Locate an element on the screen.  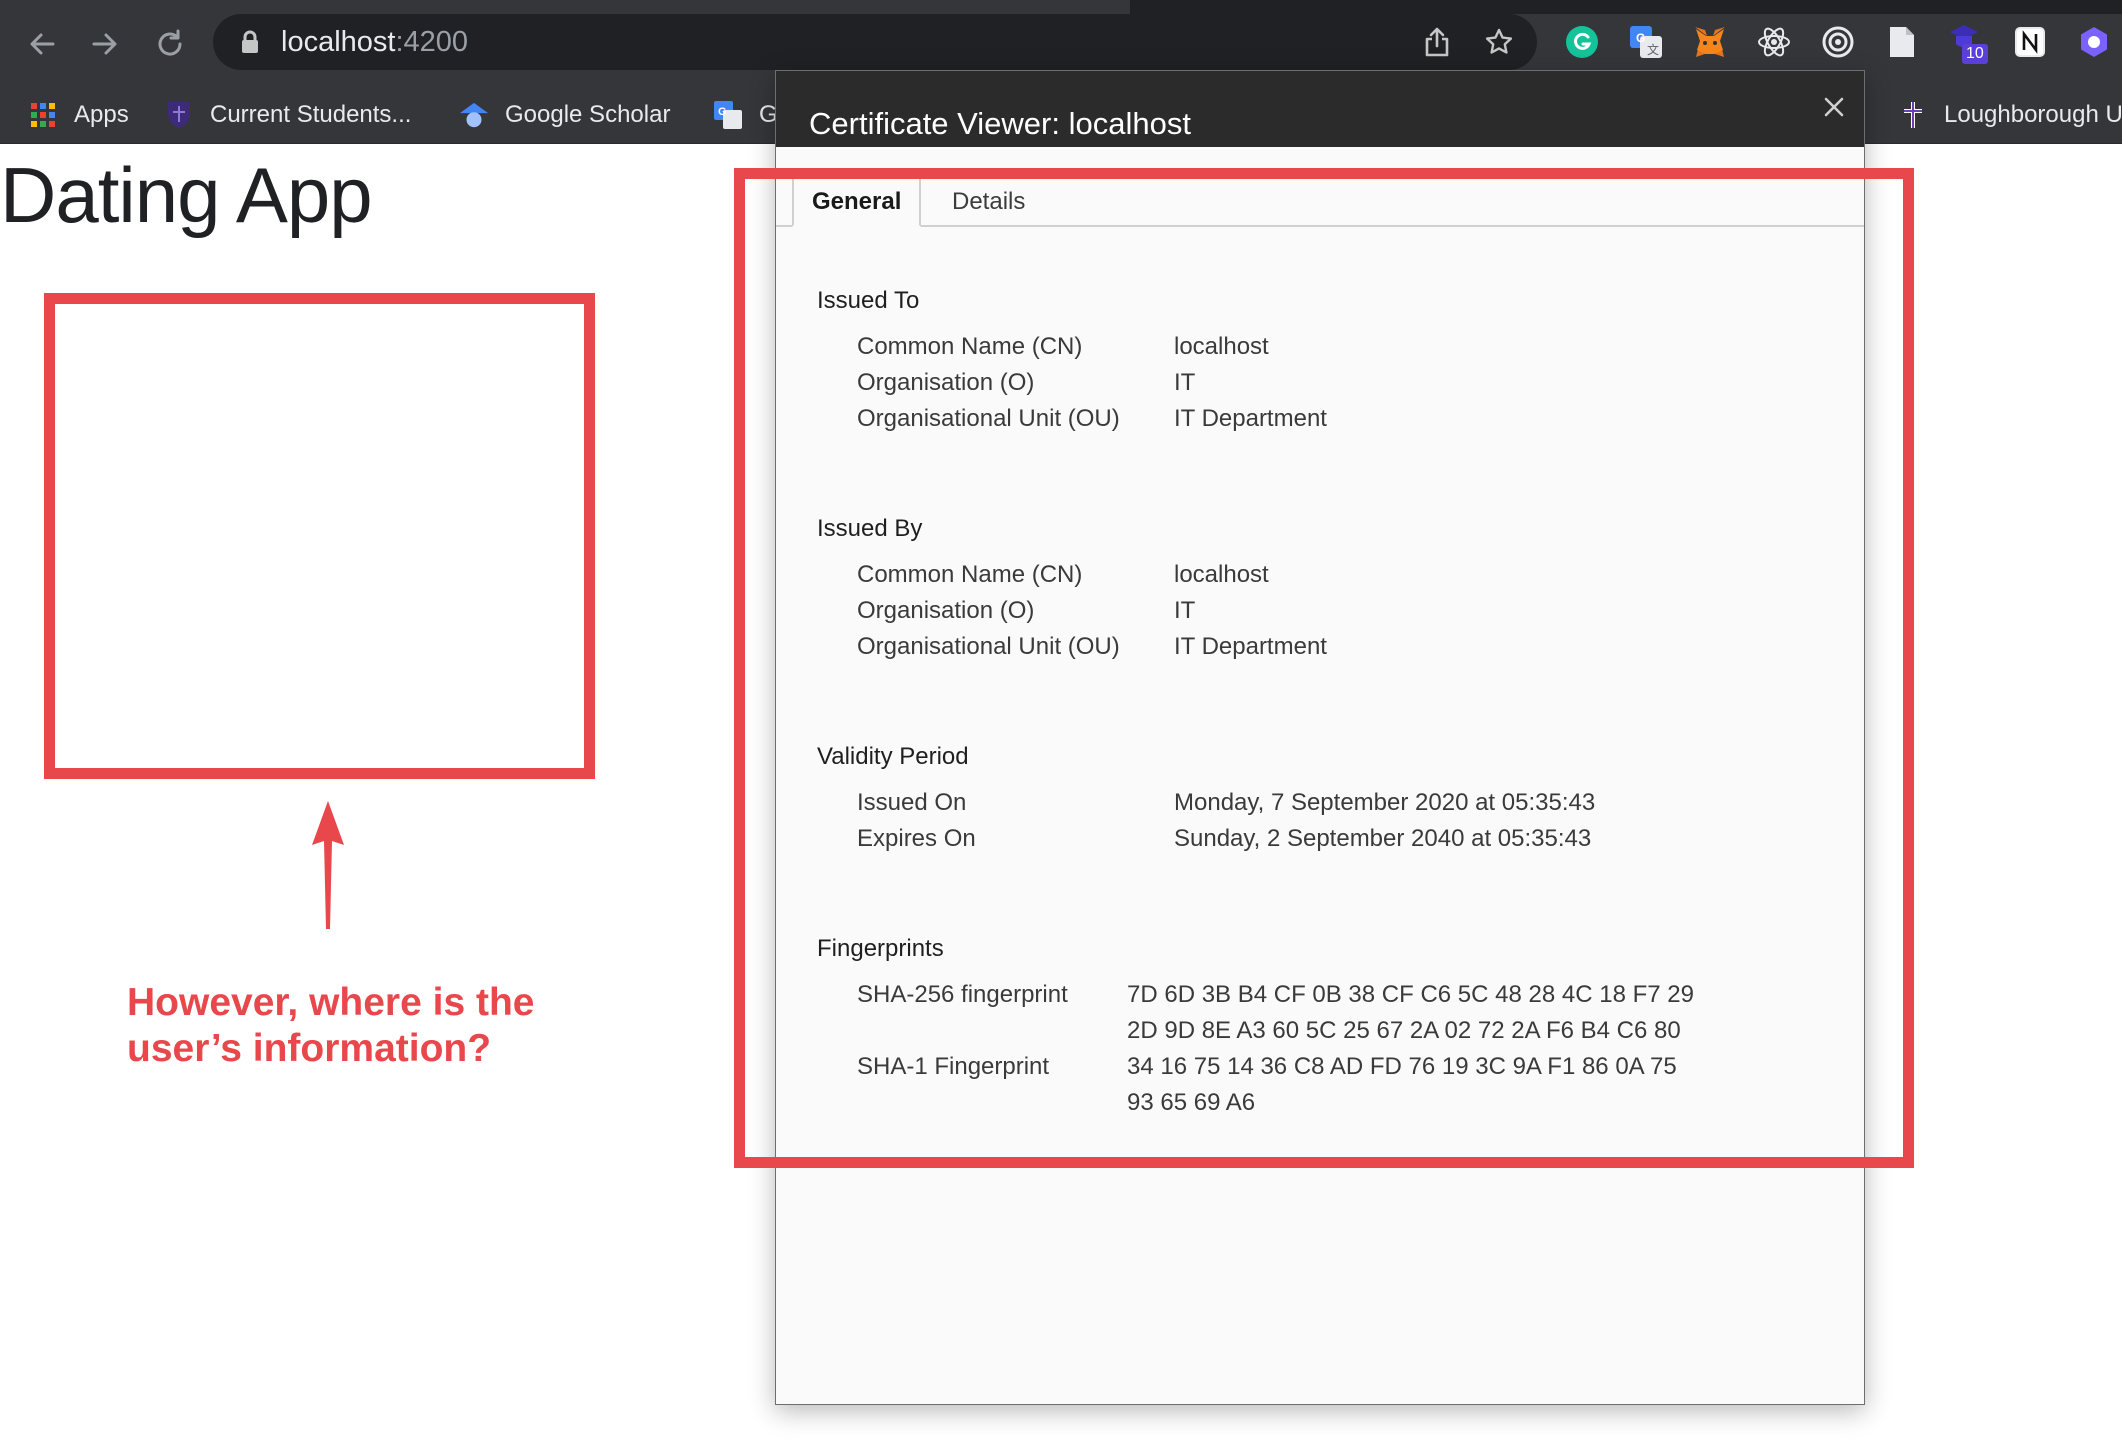
metamask-fox-icon is located at coordinates (1710, 42).